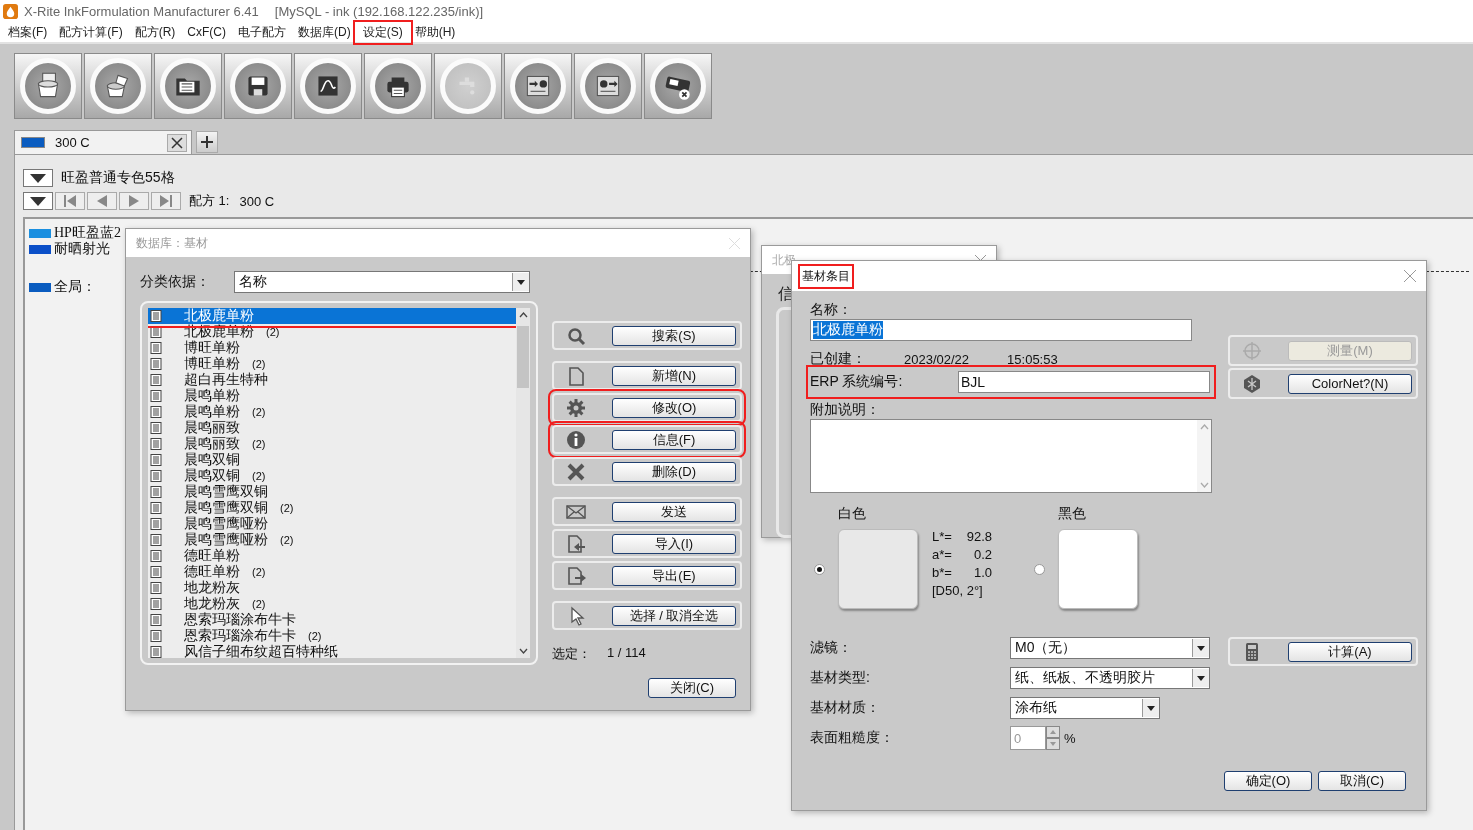 The height and width of the screenshot is (830, 1473). I want to click on reading-value: 0.2, so click(982, 554).